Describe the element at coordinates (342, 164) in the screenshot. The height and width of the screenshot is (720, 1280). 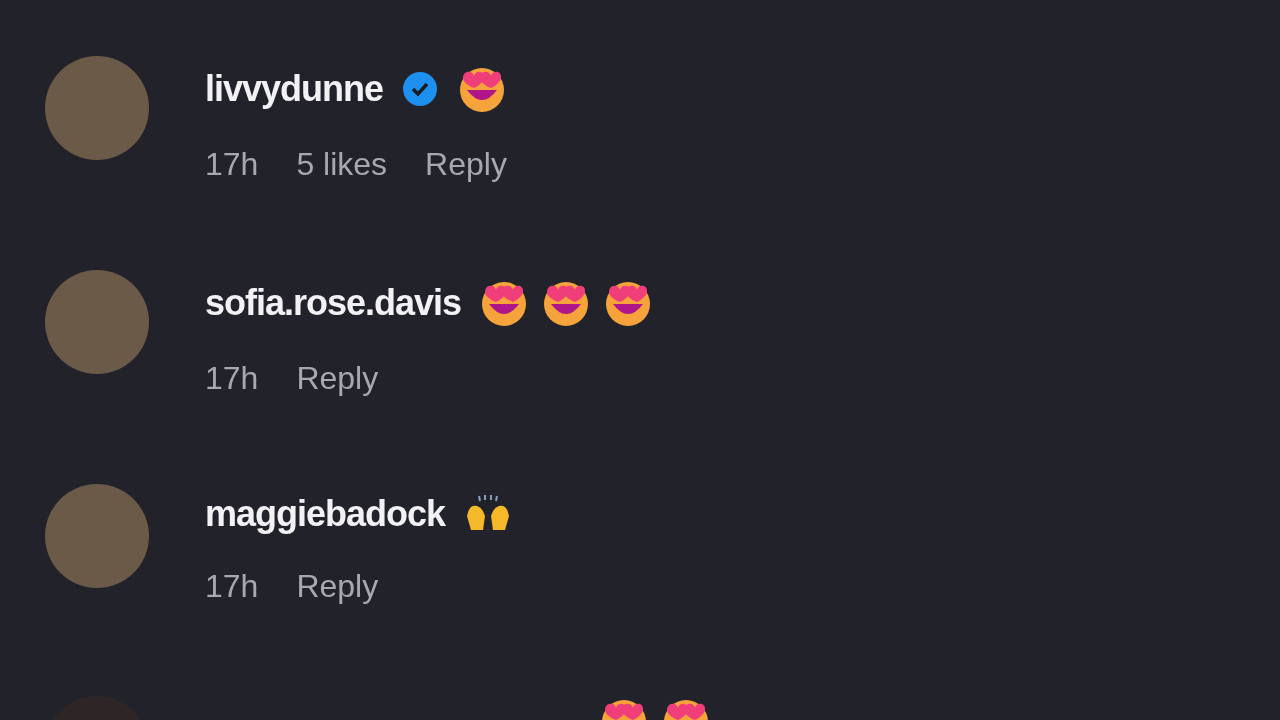
I see `like-count: 5 likes` at that location.